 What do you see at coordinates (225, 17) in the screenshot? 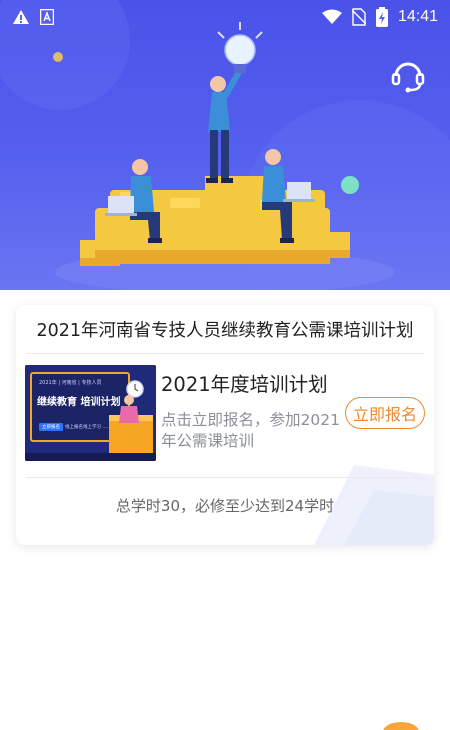
I see `status-bar: 14:41` at bounding box center [225, 17].